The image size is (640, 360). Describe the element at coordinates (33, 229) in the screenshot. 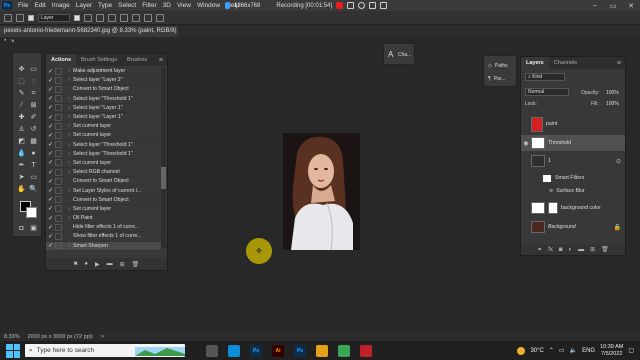

I see `screen-mode-icon: ▣` at that location.